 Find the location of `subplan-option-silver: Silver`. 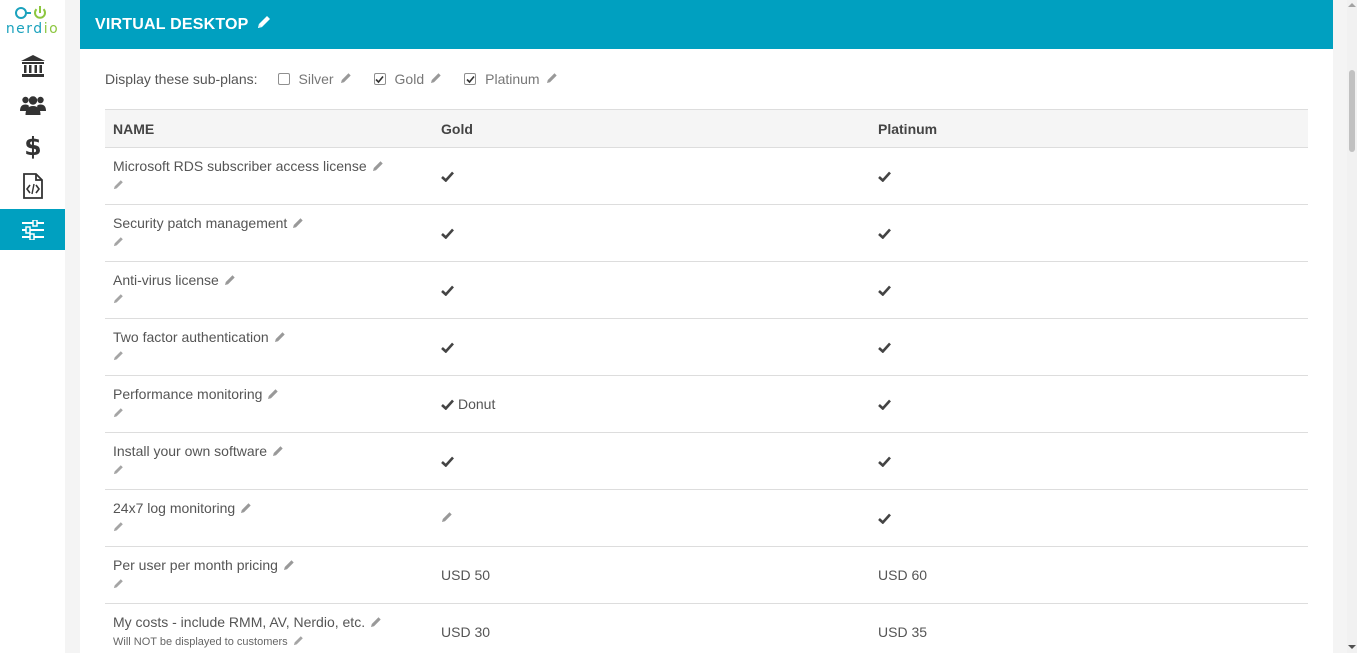

subplan-option-silver: Silver is located at coordinates (314, 79).